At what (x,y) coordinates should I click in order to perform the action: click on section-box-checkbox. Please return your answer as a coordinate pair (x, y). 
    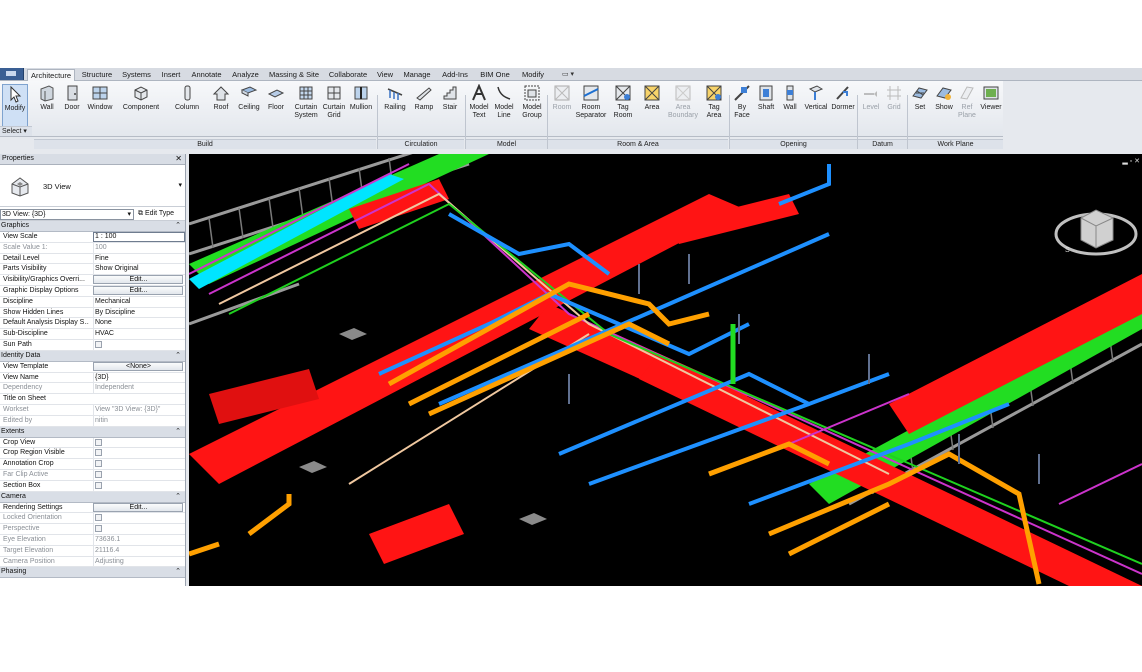
    Looking at the image, I should click on (98, 485).